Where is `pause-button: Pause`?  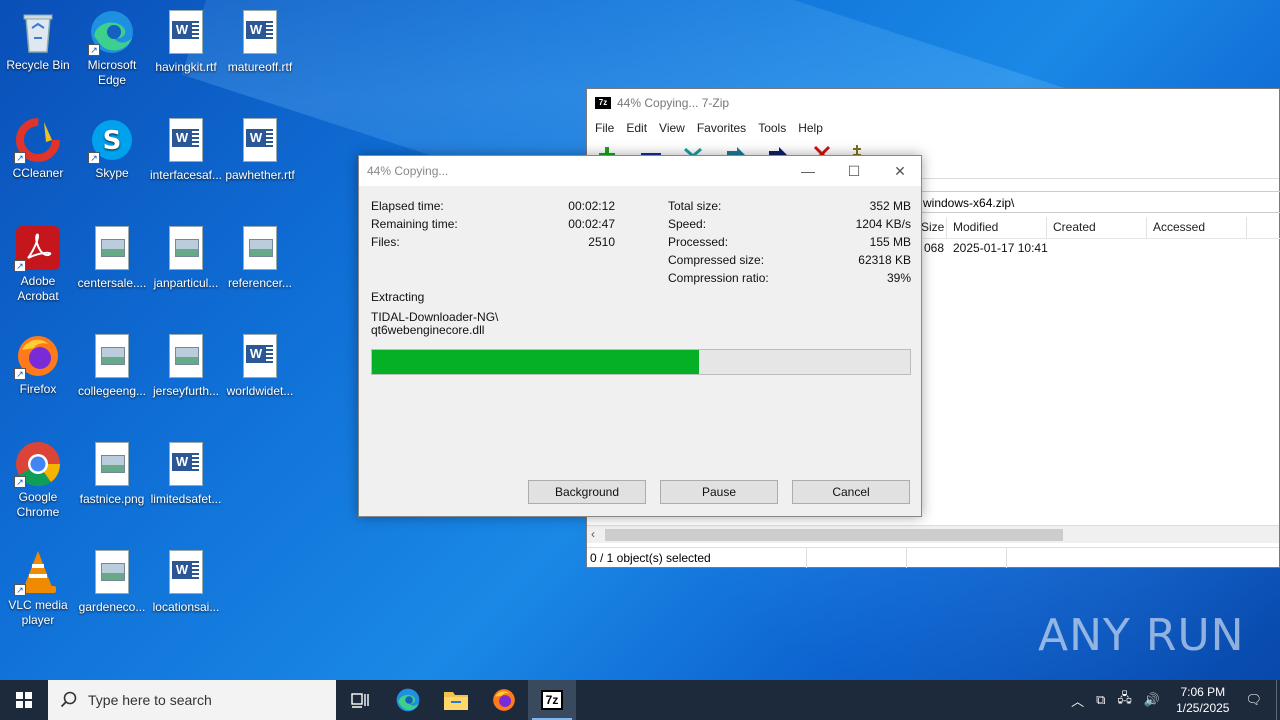 pause-button: Pause is located at coordinates (719, 492).